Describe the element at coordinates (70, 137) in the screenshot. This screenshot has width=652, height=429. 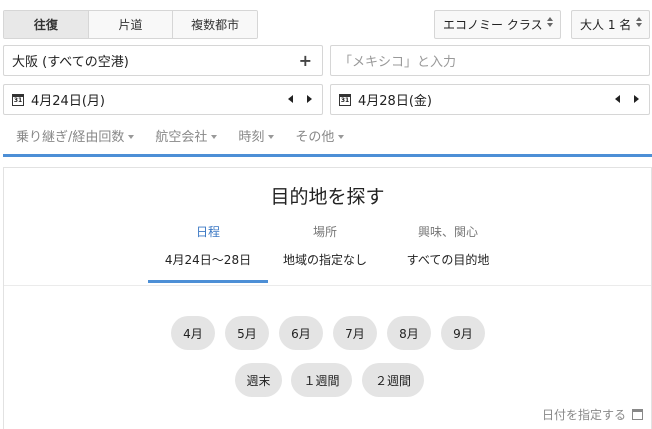
I see `filter-label: 乗り継ぎ/経由回数` at that location.